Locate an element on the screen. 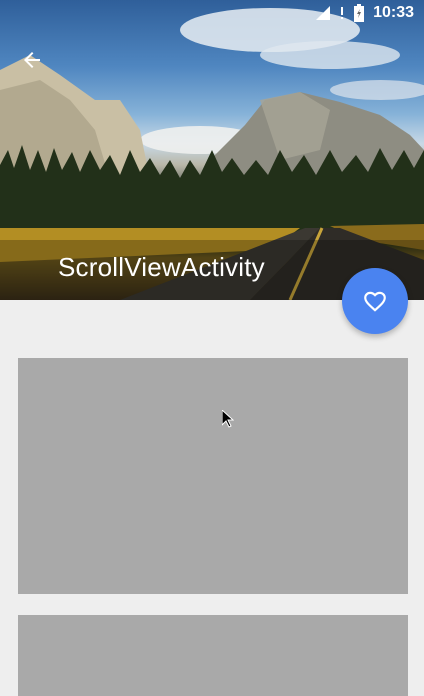 This screenshot has width=424, height=696. arrow-left-icon is located at coordinates (32, 60).